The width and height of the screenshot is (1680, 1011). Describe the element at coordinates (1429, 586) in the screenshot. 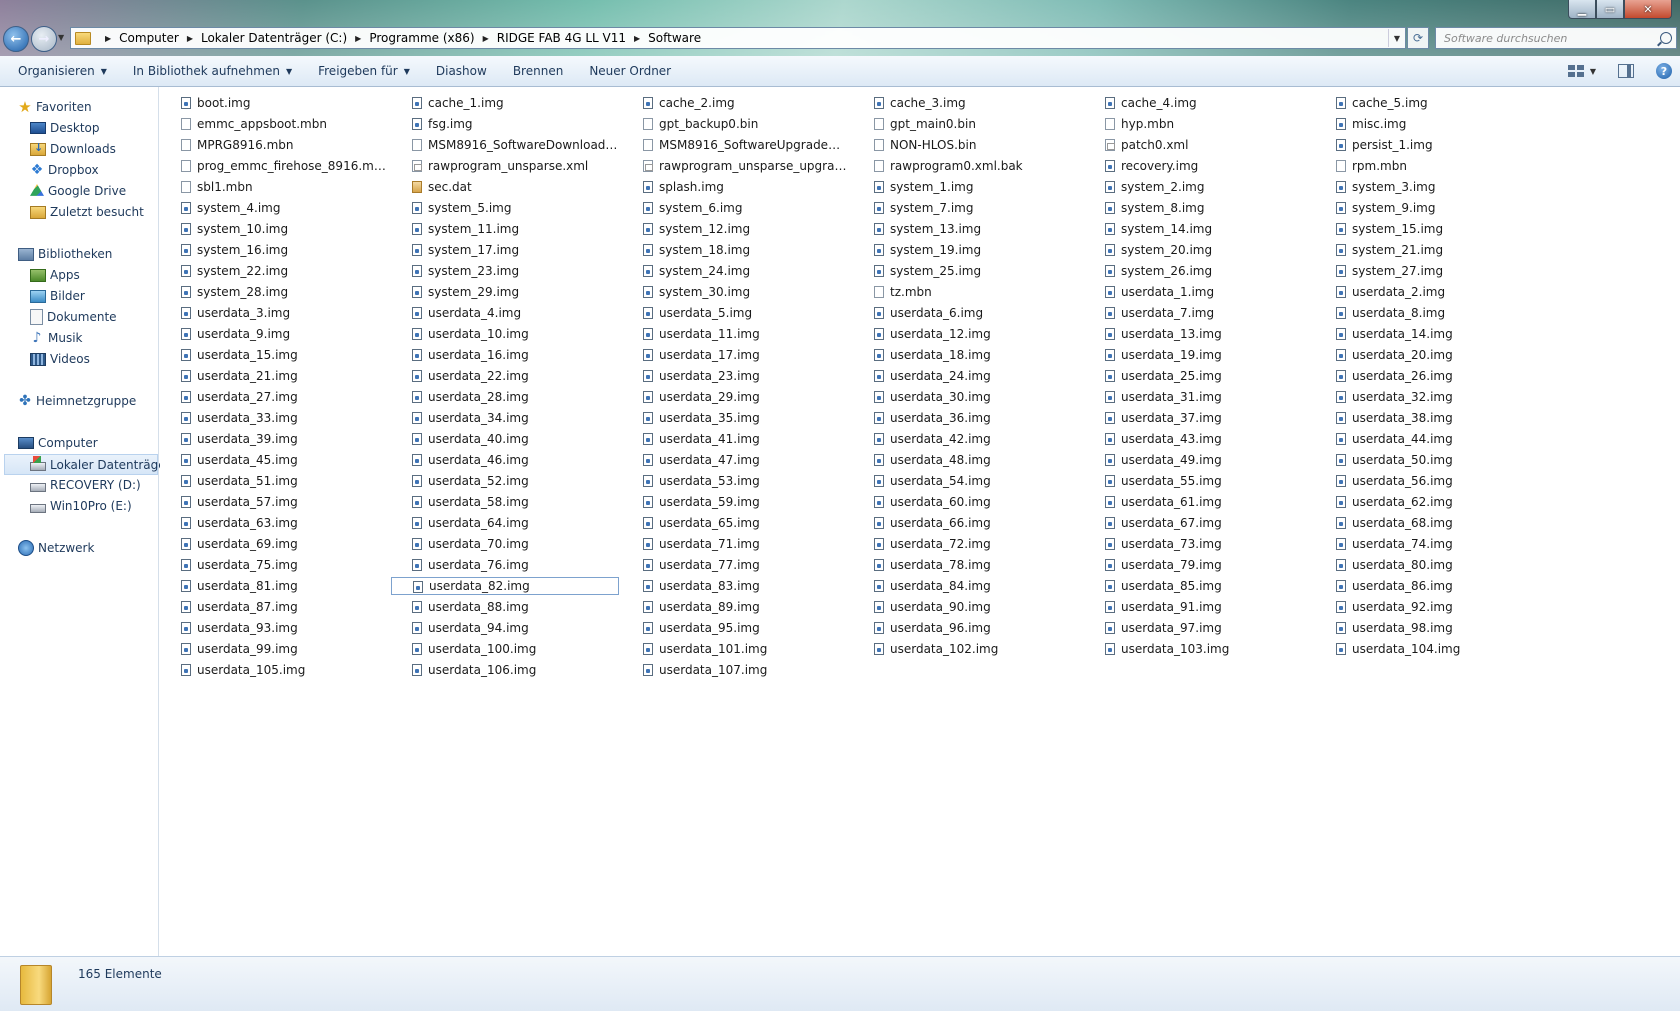

I see `file-item: userdata_86.img` at that location.